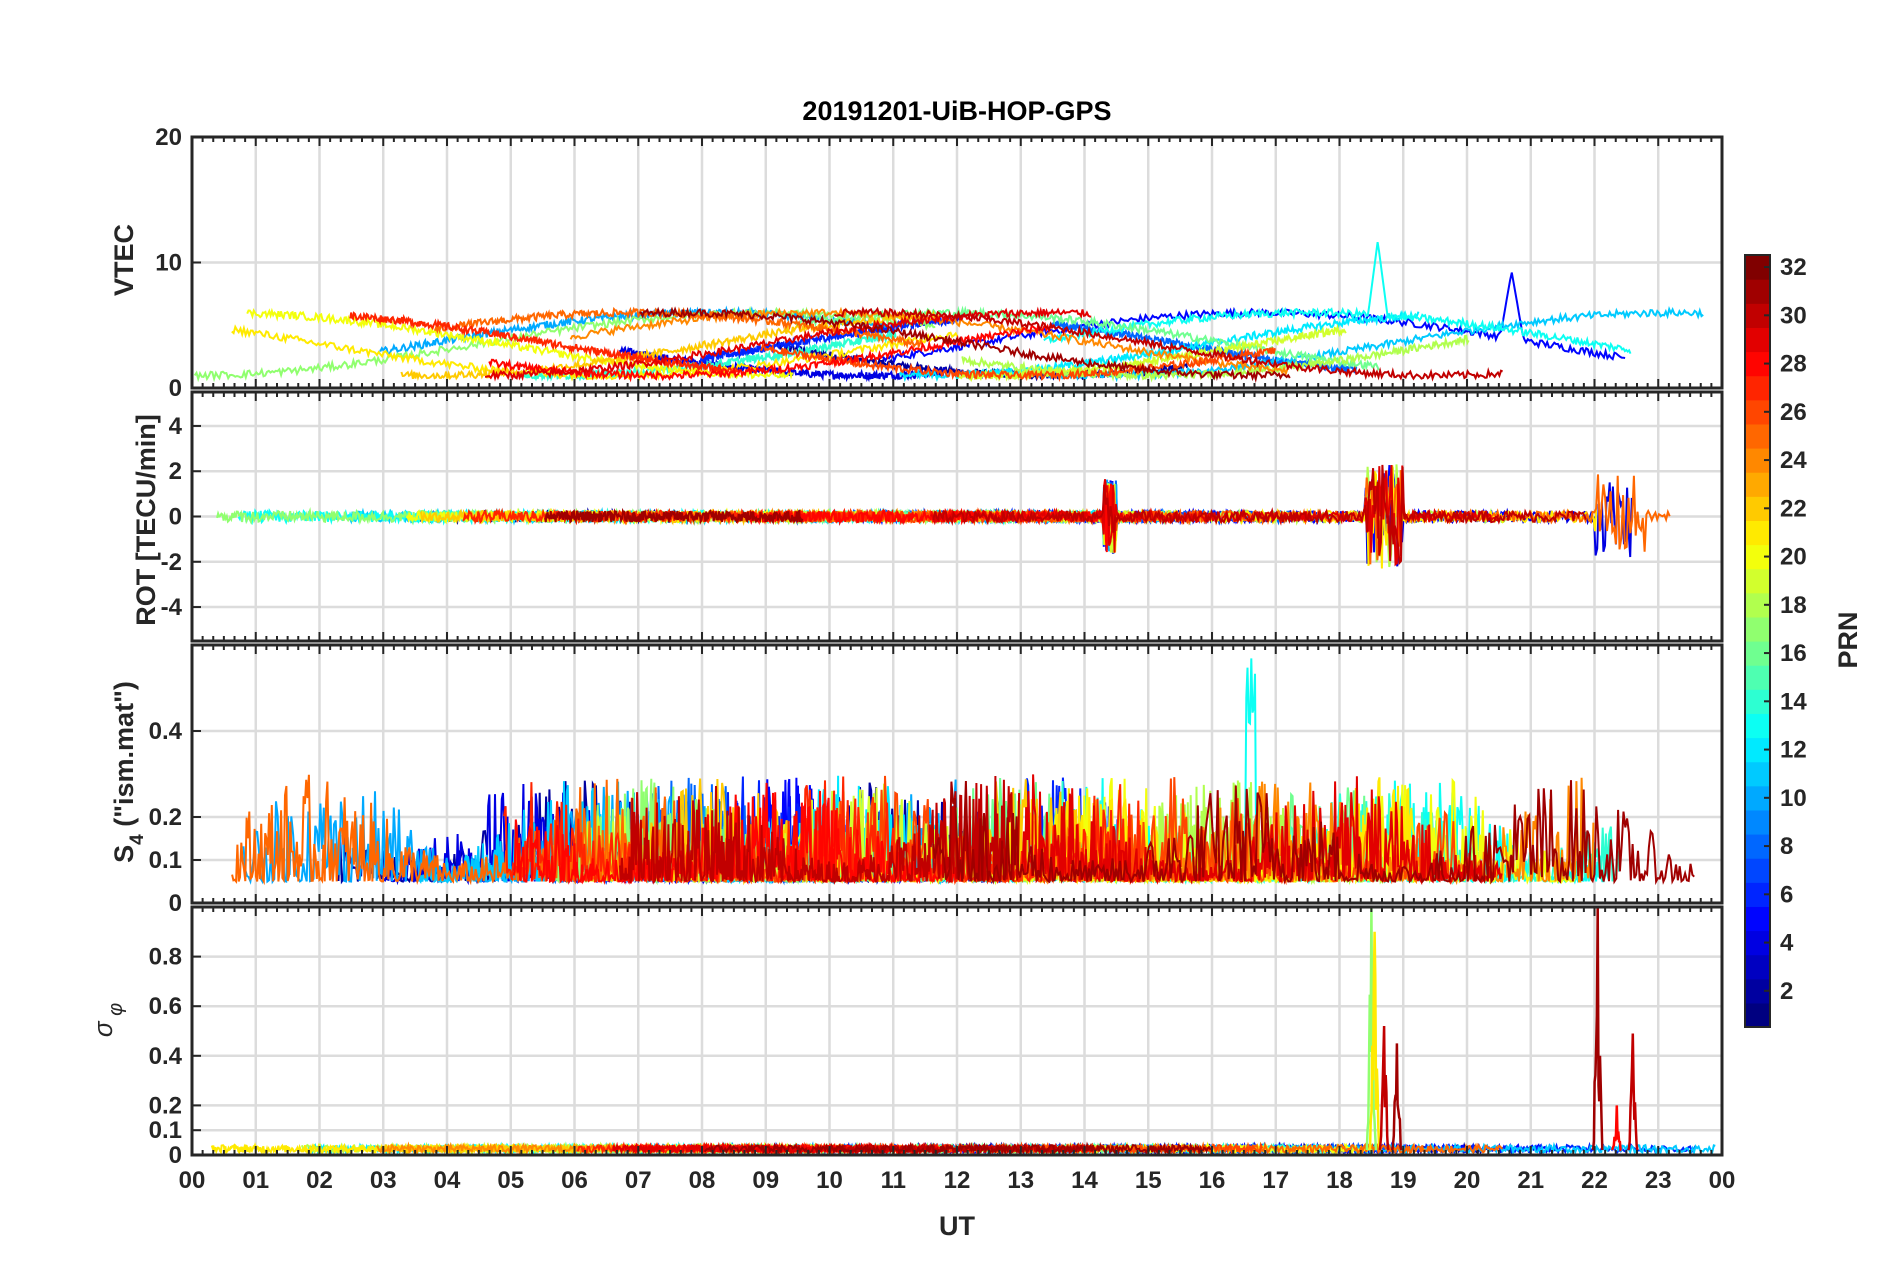  Describe the element at coordinates (146, 519) in the screenshot. I see `rot-axis-label: ROT [TECU/min]` at that location.